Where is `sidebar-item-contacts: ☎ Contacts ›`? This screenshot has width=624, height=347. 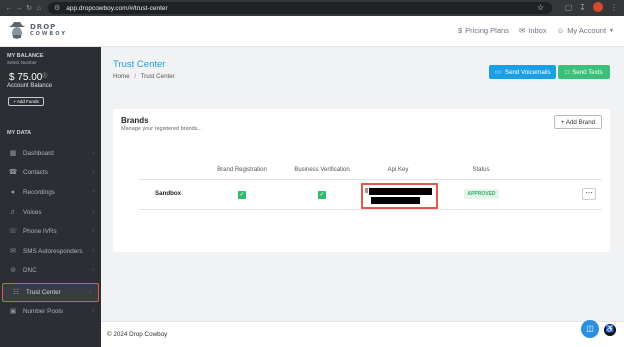 sidebar-item-contacts: ☎ Contacts › is located at coordinates (50, 172).